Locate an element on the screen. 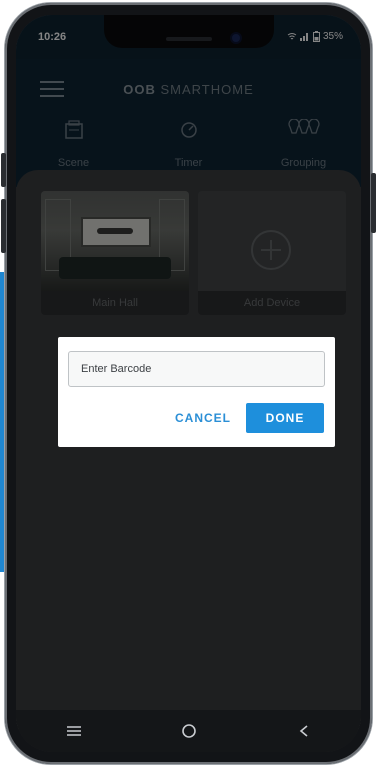 The width and height of the screenshot is (377, 767). volume-button is located at coordinates (3, 170).